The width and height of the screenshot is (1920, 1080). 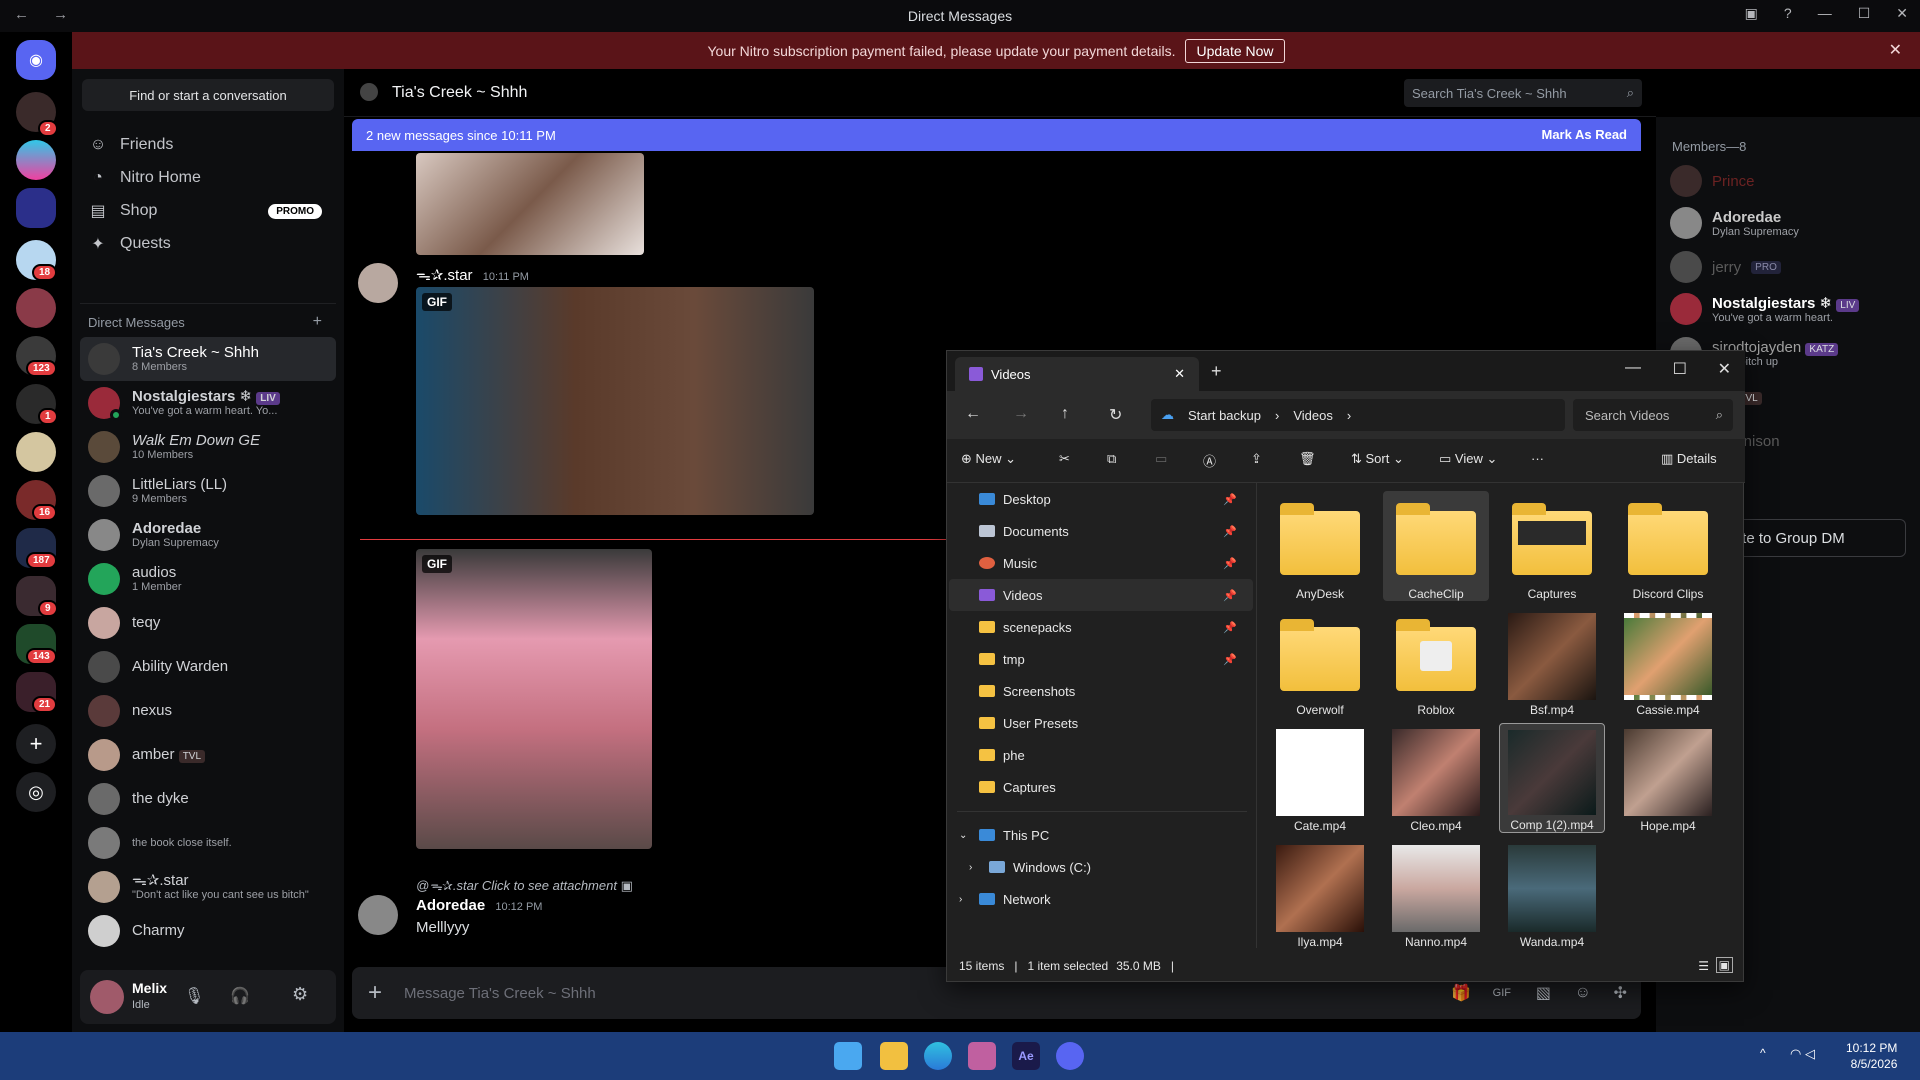 I want to click on video-item: Ilya.mp4, so click(x=1320, y=894).